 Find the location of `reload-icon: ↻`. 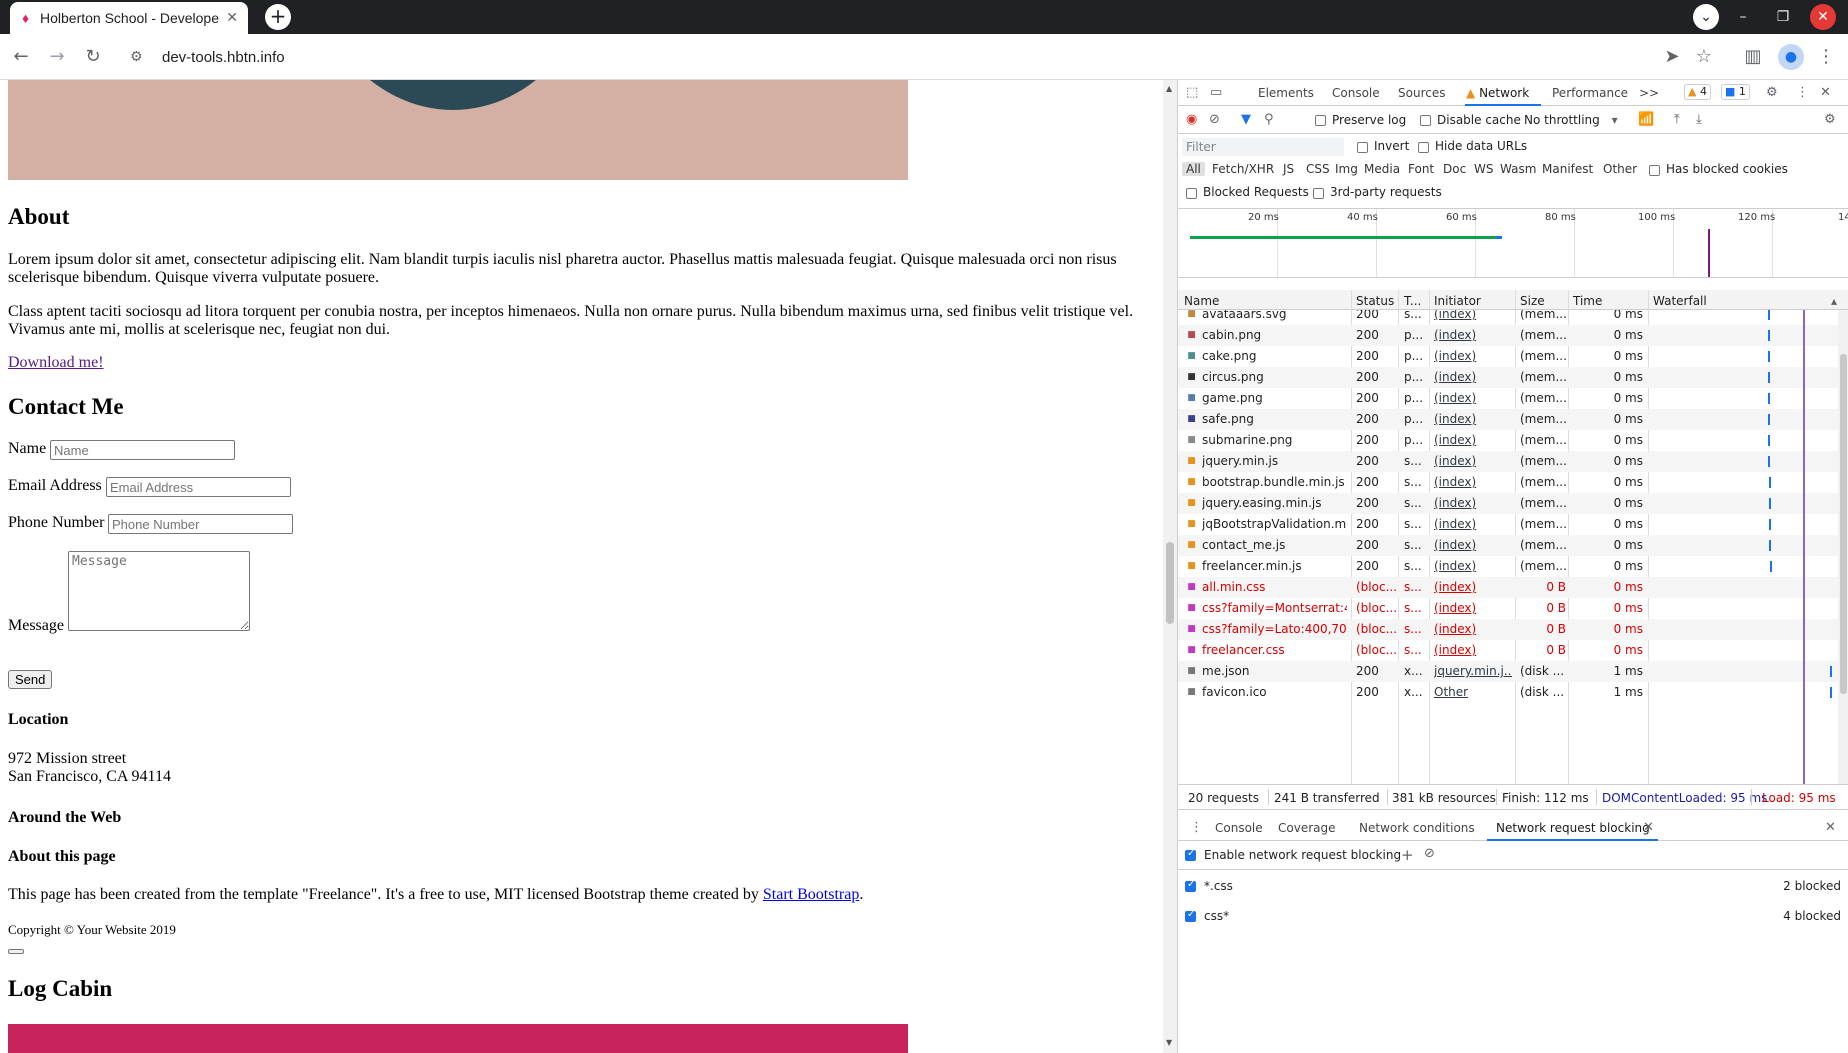

reload-icon: ↻ is located at coordinates (93, 57).